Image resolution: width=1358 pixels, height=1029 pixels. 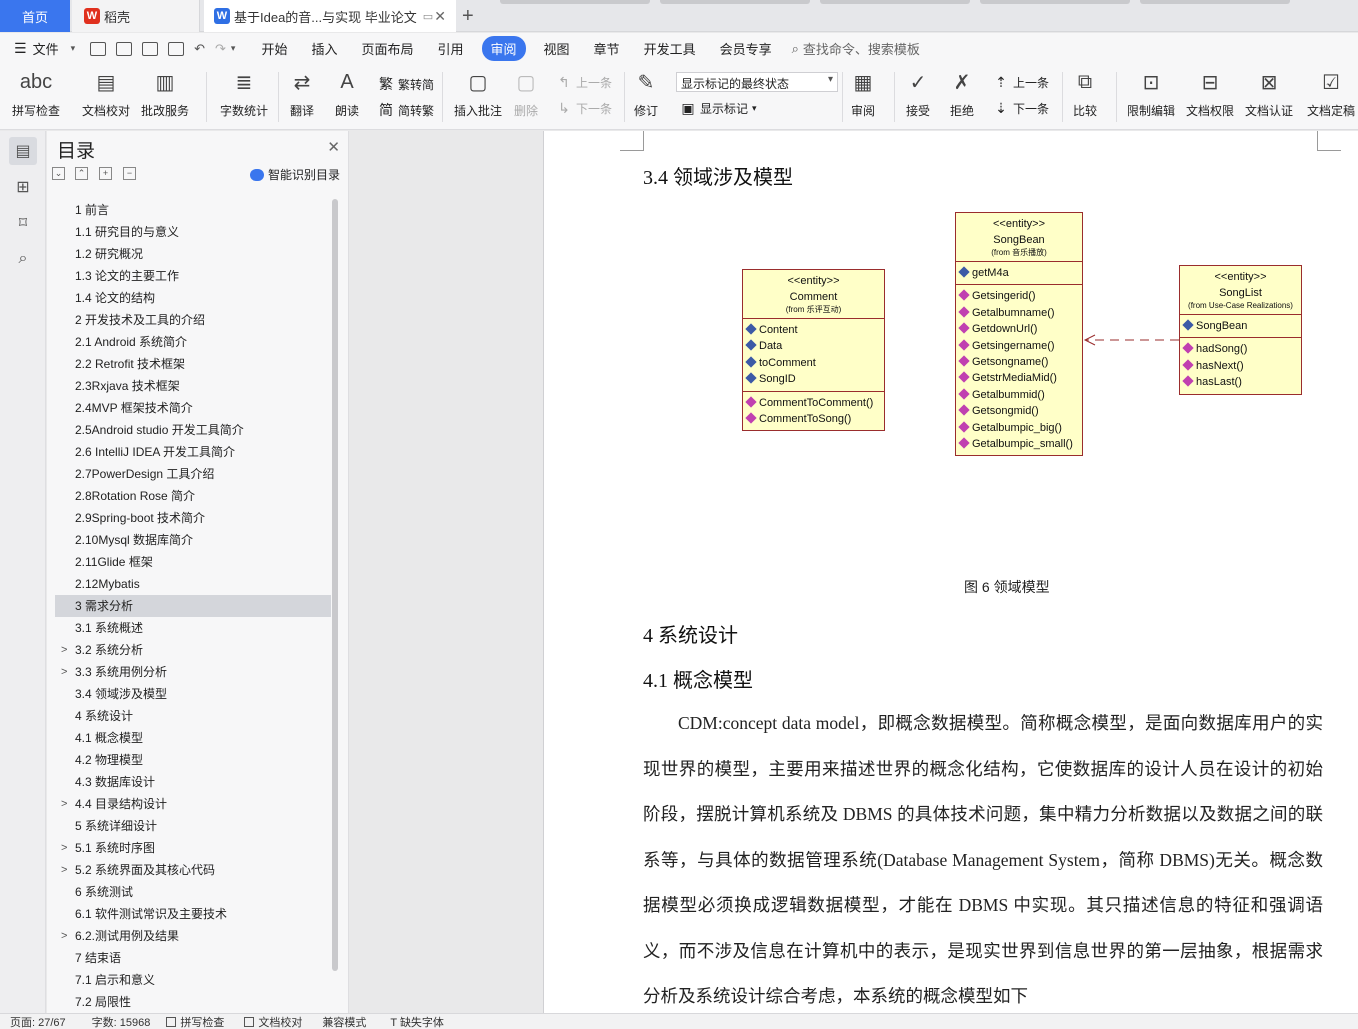 What do you see at coordinates (108, 1021) in the screenshot?
I see `word-count-indicator: 字数: 15968` at bounding box center [108, 1021].